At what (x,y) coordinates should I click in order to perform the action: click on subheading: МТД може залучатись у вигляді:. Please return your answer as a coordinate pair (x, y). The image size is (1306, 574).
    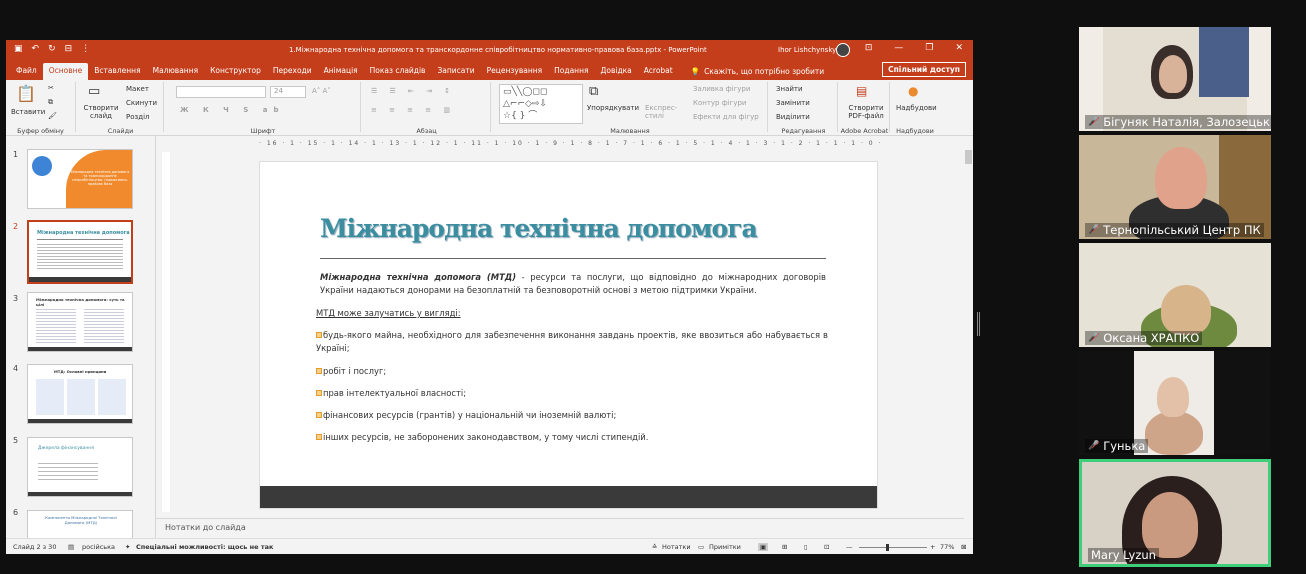
    Looking at the image, I should click on (388, 313).